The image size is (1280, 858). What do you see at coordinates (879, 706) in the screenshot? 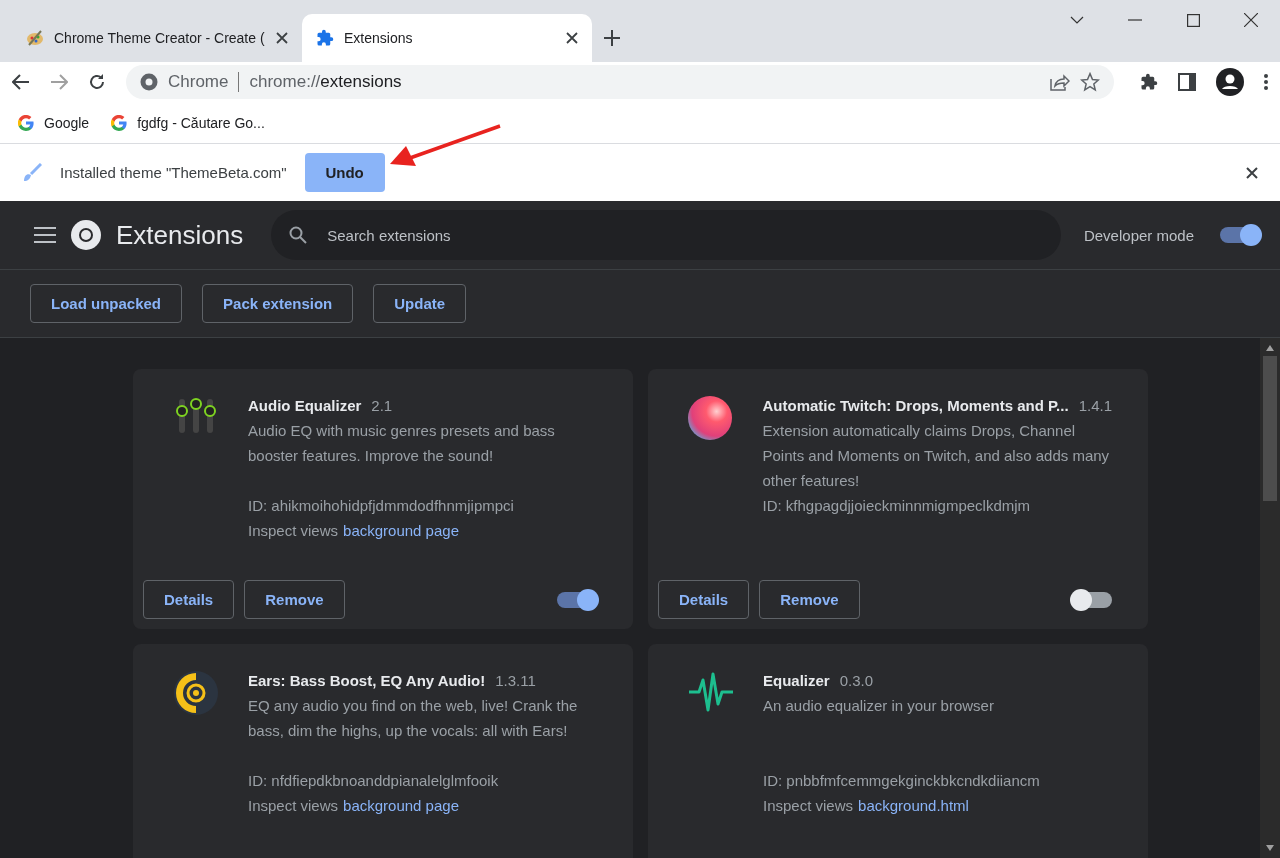
I see `extension-description: An audio equalizer in your browser` at bounding box center [879, 706].